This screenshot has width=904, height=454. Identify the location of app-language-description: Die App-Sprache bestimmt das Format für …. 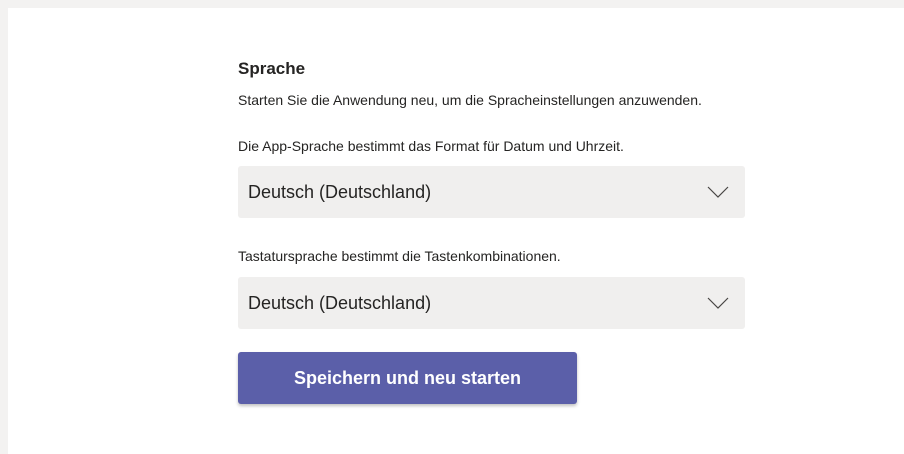
(431, 146).